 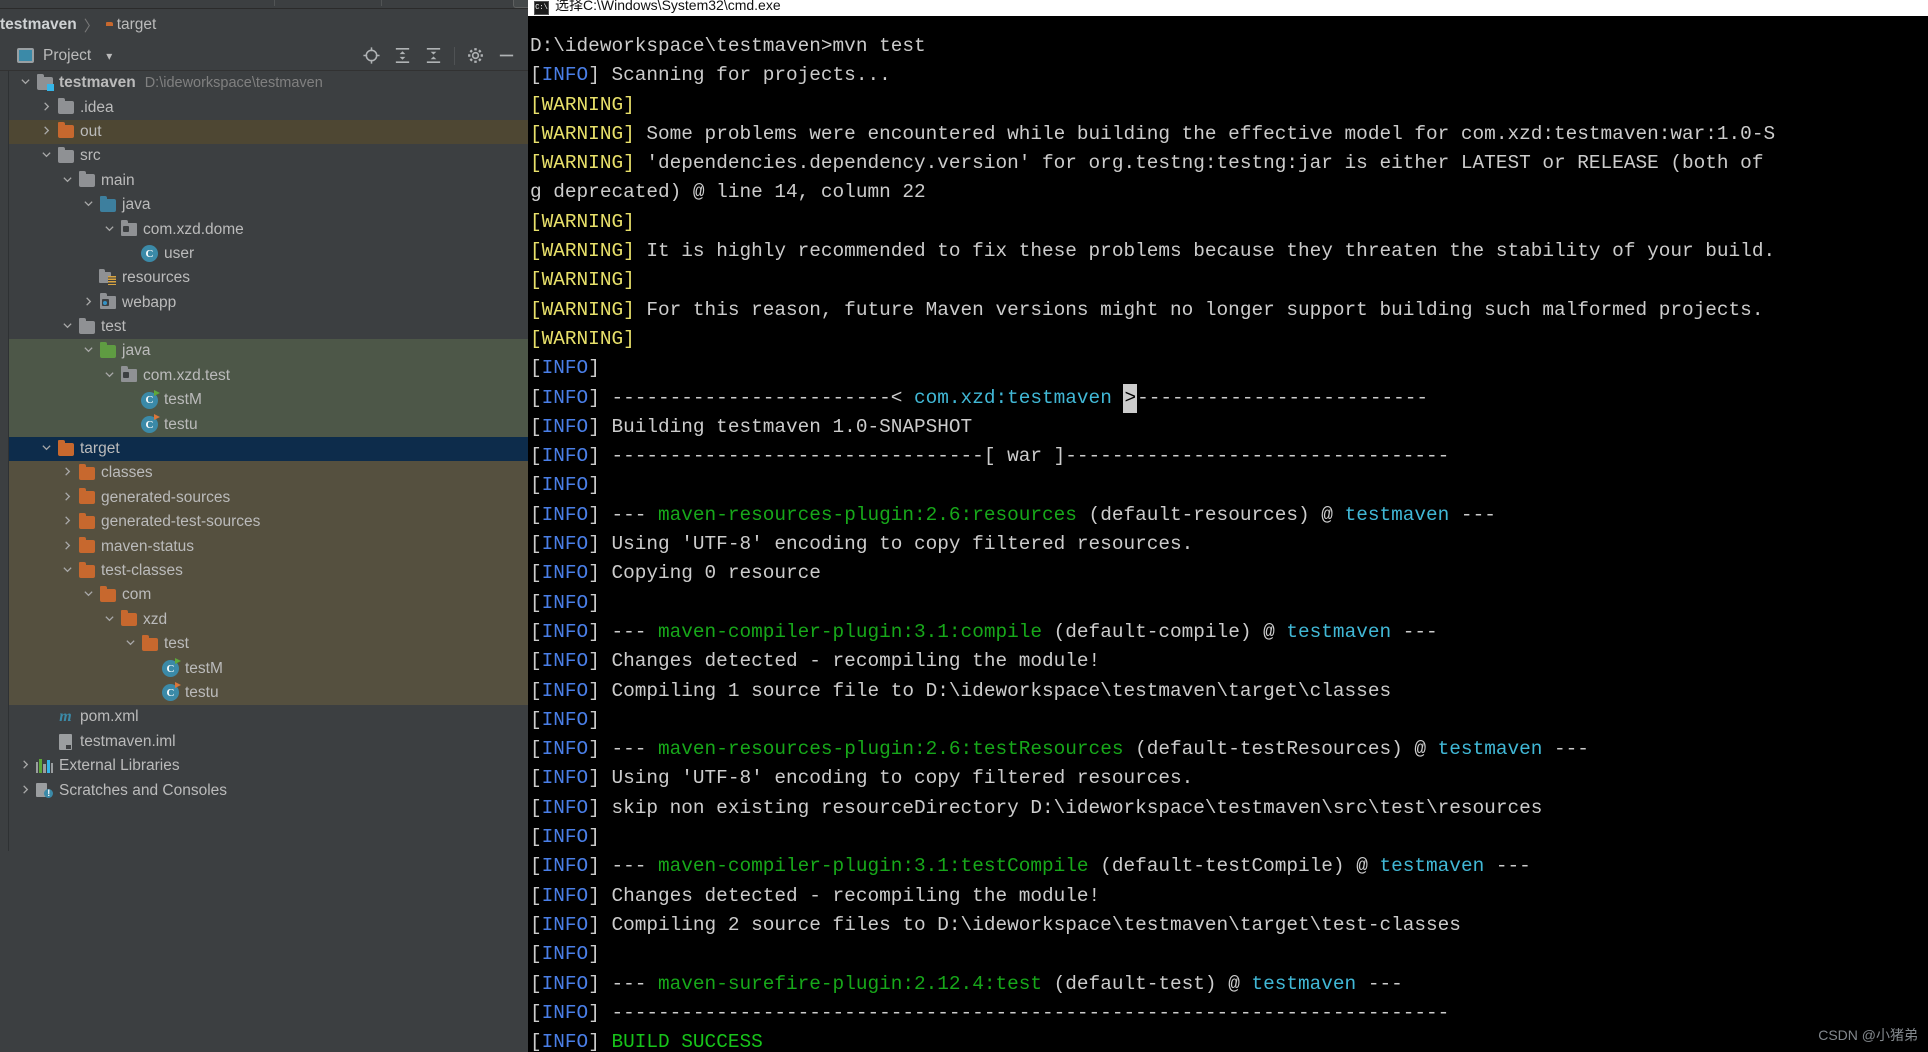 I want to click on tree-item--idea: .idea, so click(x=269, y=107).